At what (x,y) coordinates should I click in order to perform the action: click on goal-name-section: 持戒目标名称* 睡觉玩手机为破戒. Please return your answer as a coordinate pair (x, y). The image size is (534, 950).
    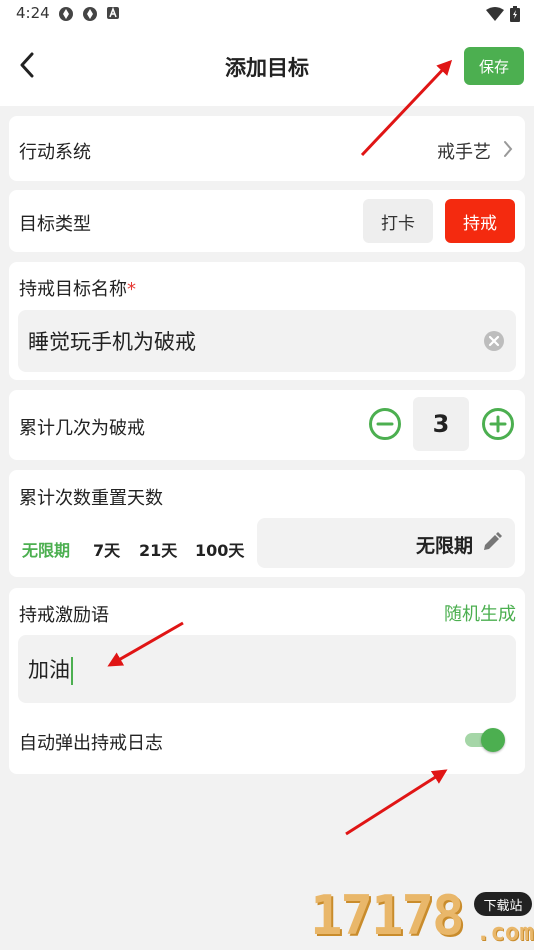
    Looking at the image, I should click on (267, 321).